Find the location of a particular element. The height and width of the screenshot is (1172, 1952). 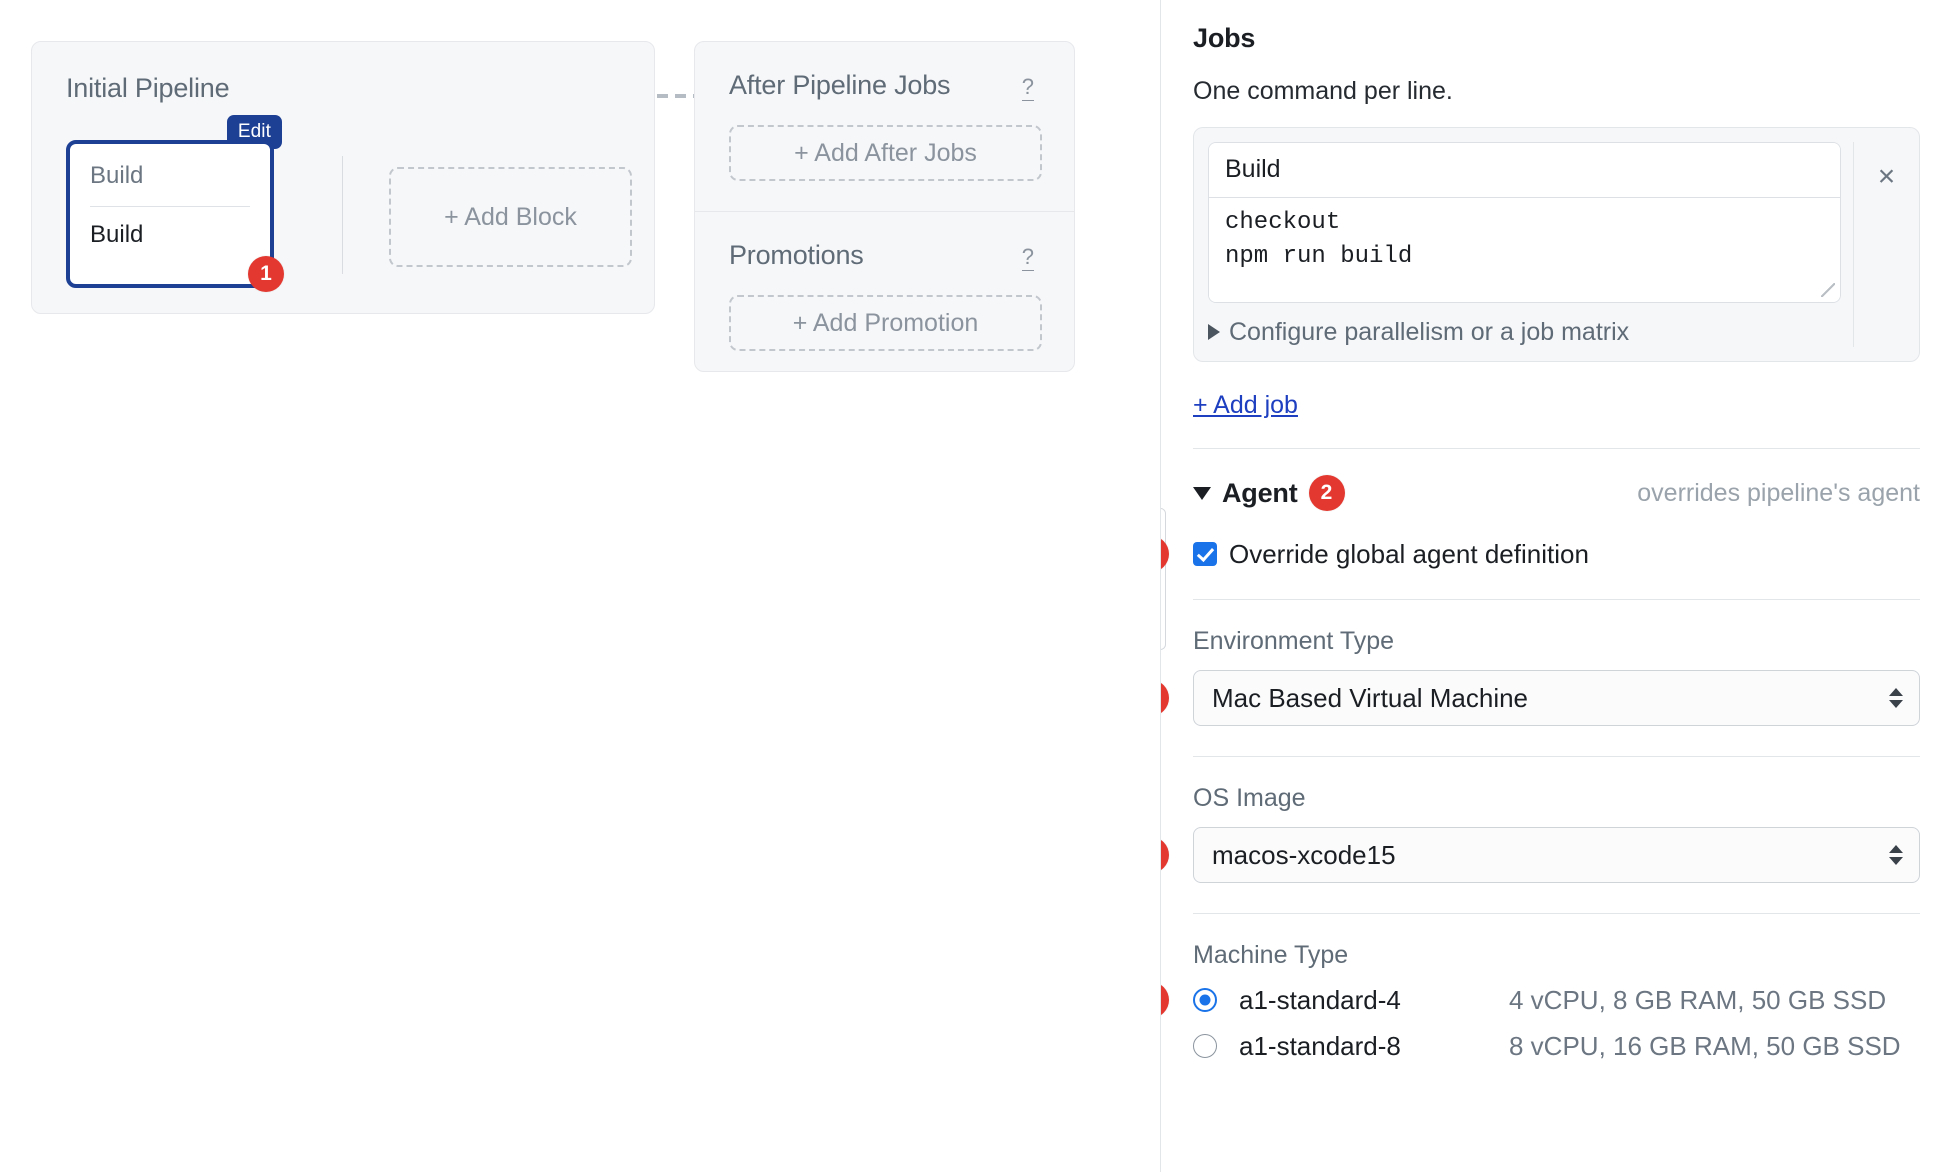

initial-pipeline-title: Initial Pipeline is located at coordinates (148, 88).